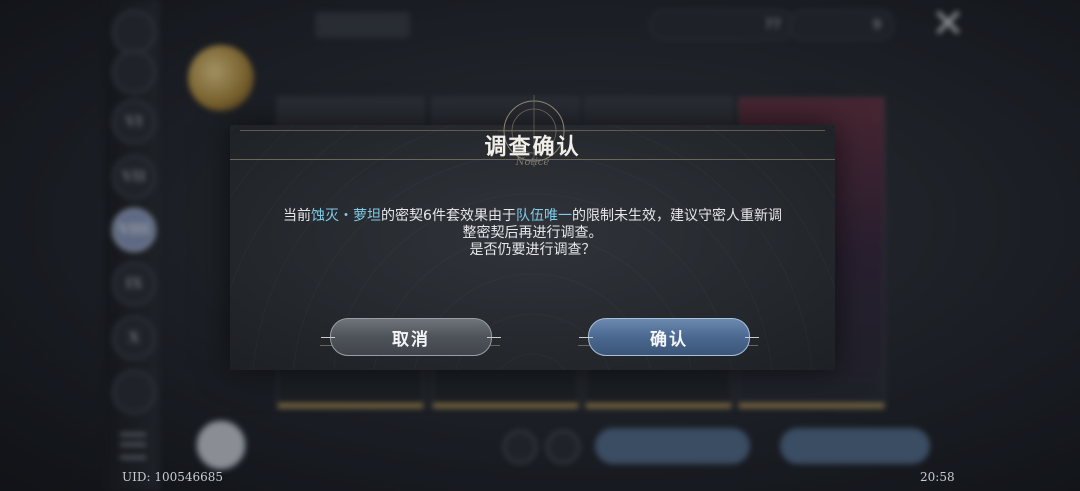 The image size is (1080, 491). I want to click on confirm-button: 确认, so click(669, 337).